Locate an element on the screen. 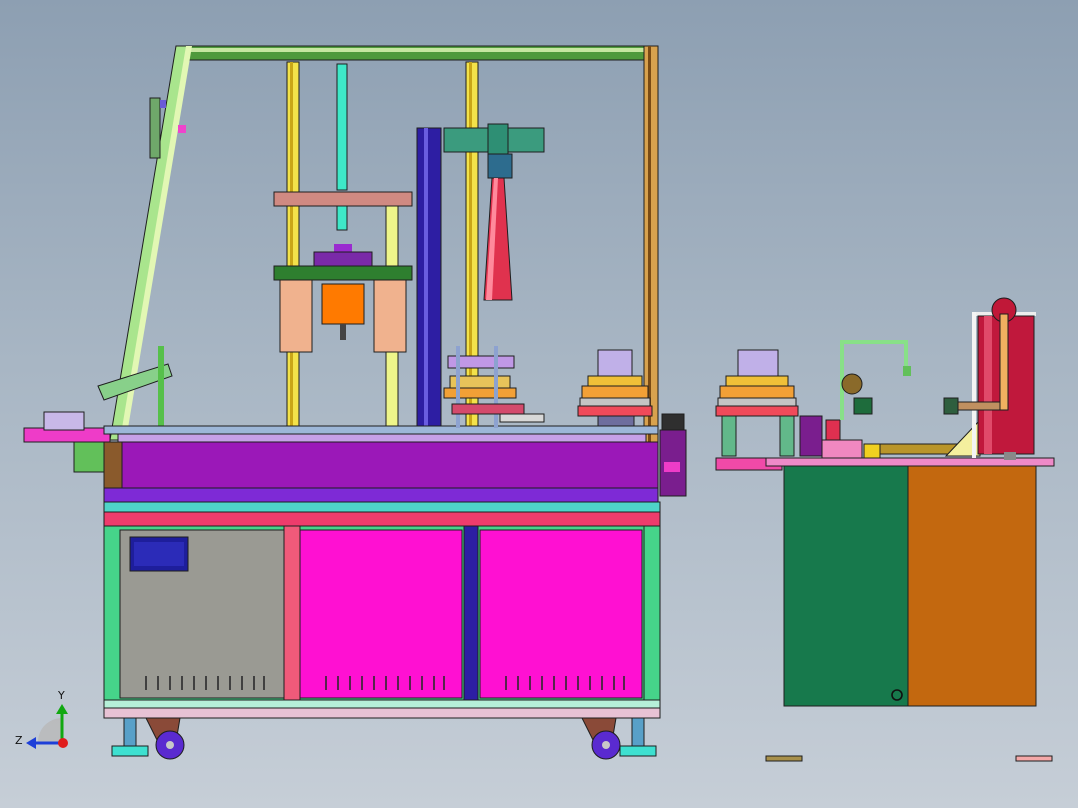 The width and height of the screenshot is (1078, 808). rail-sensor-bracket is located at coordinates (155, 128).